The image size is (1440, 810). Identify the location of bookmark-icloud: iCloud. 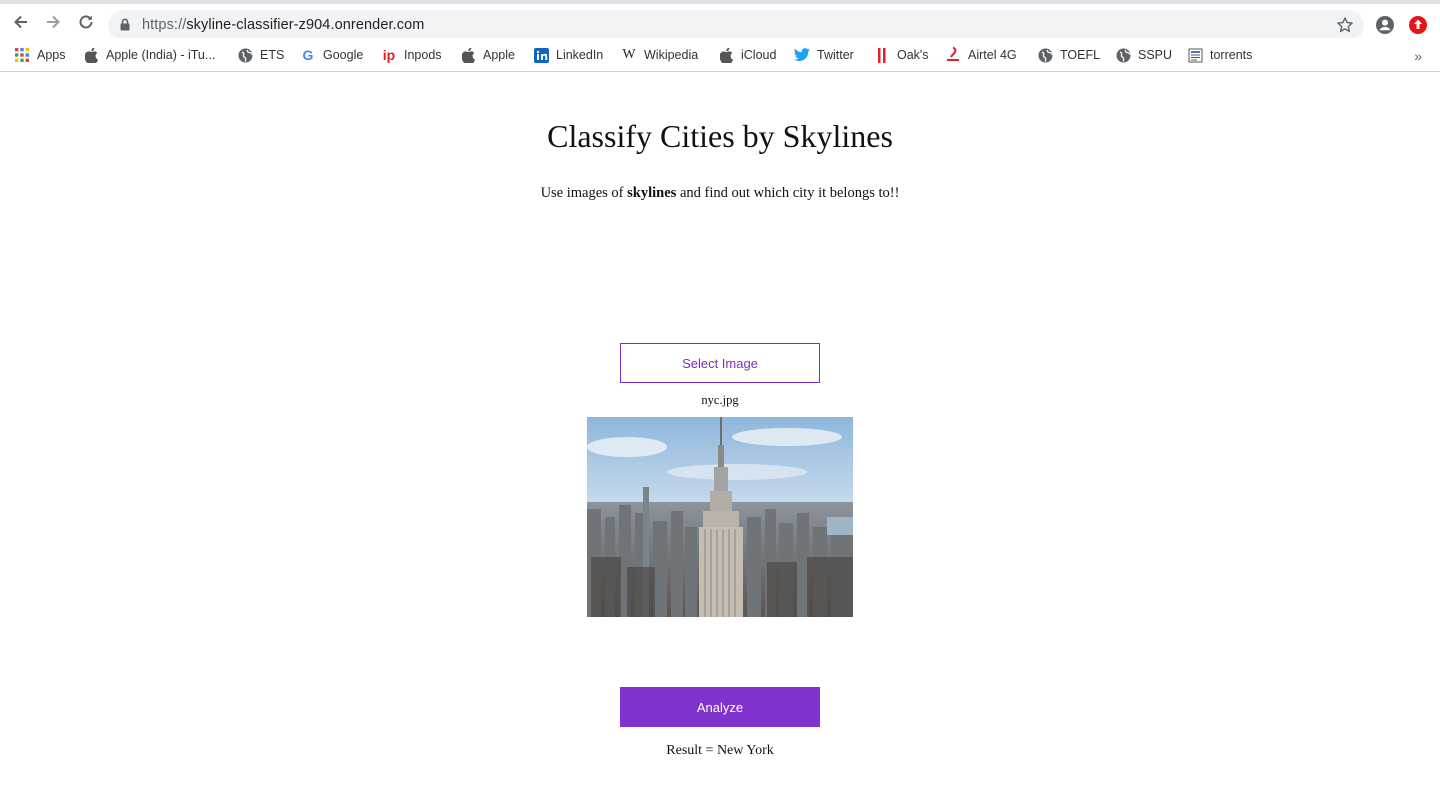
(747, 55).